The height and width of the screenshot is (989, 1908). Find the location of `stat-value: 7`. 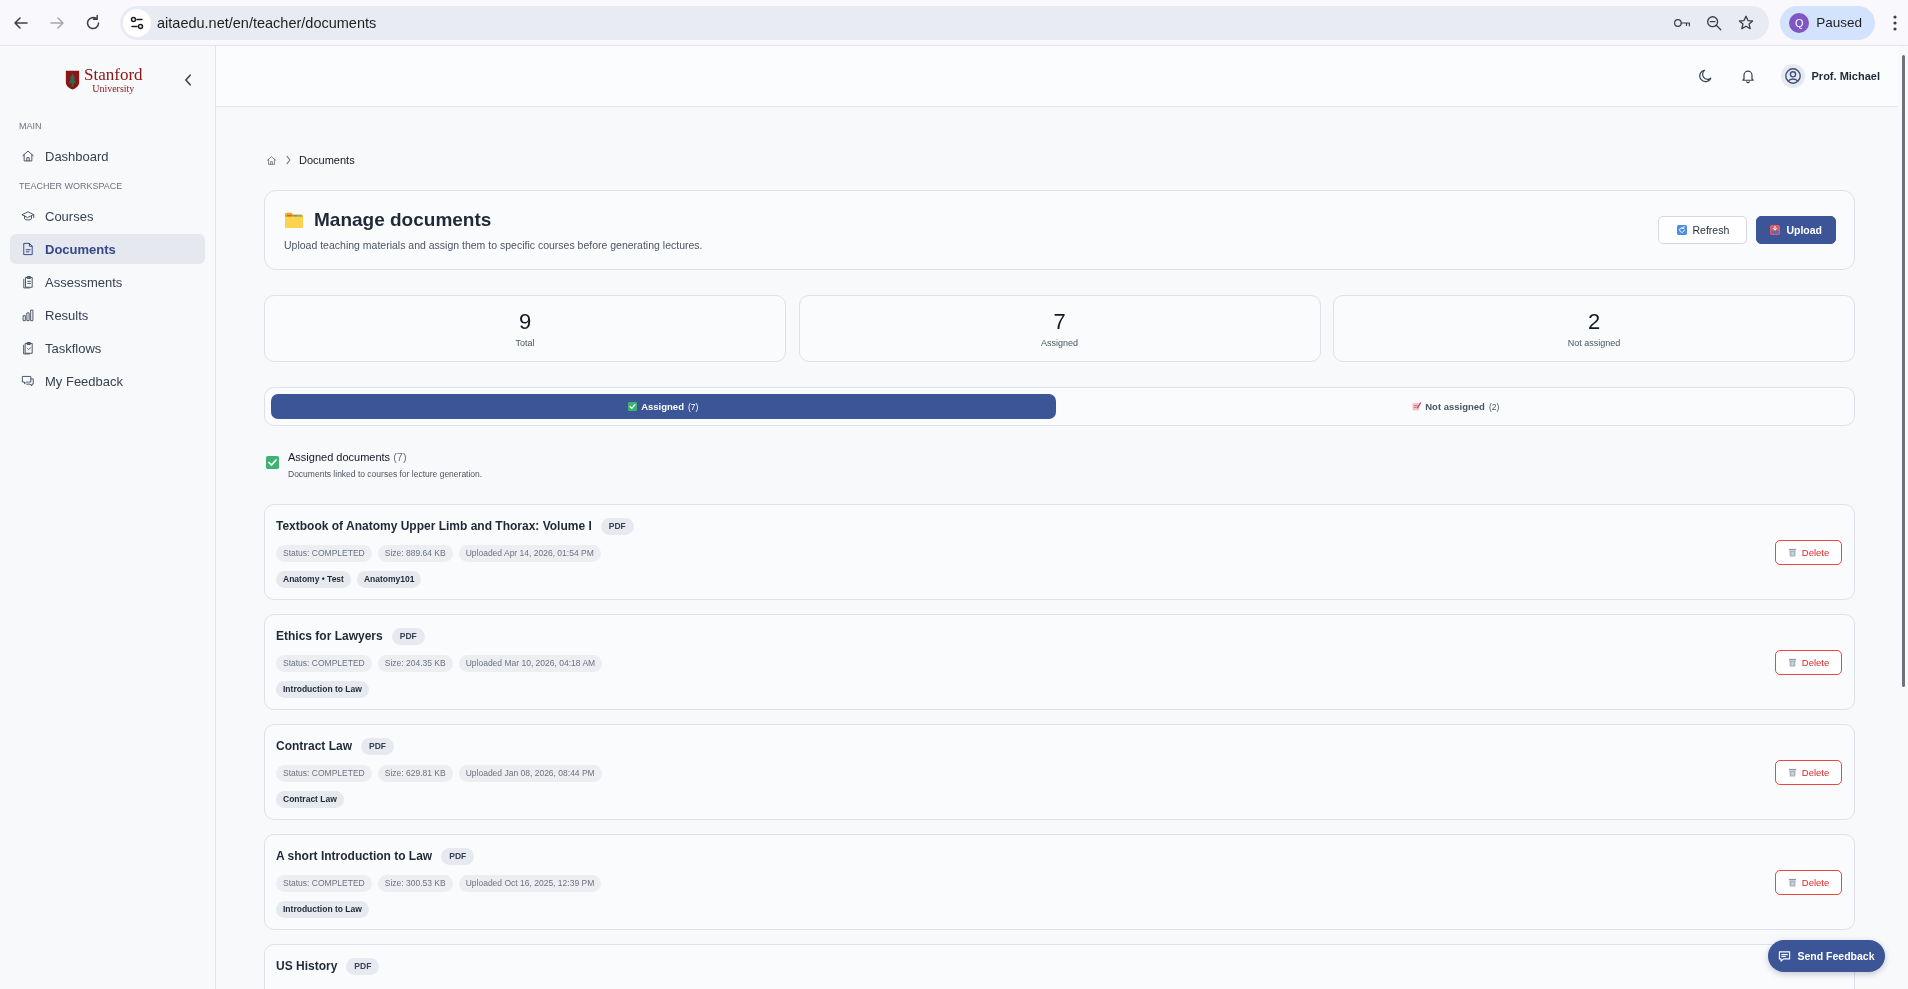

stat-value: 7 is located at coordinates (1059, 322).